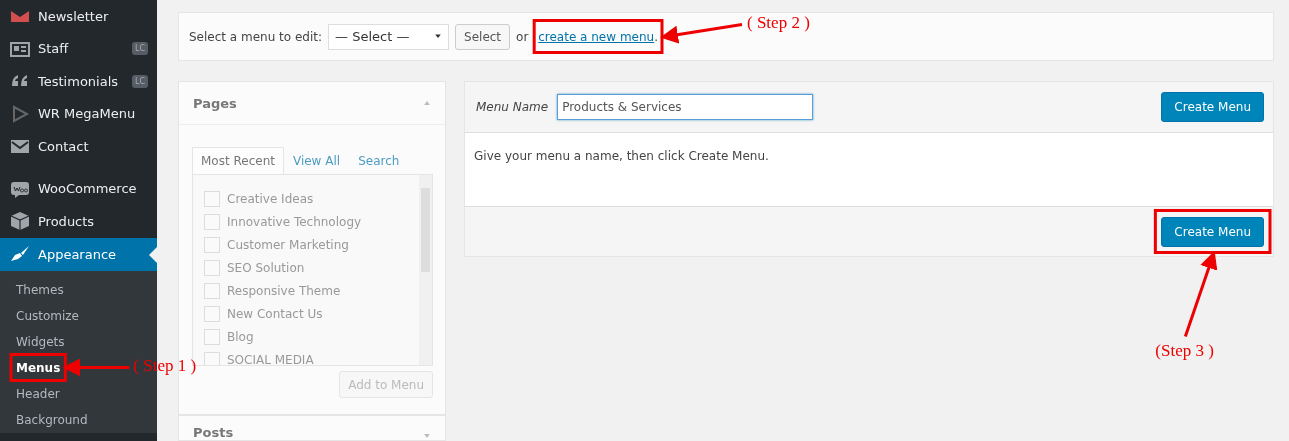  Describe the element at coordinates (522, 36) in the screenshot. I see `or-text: or` at that location.